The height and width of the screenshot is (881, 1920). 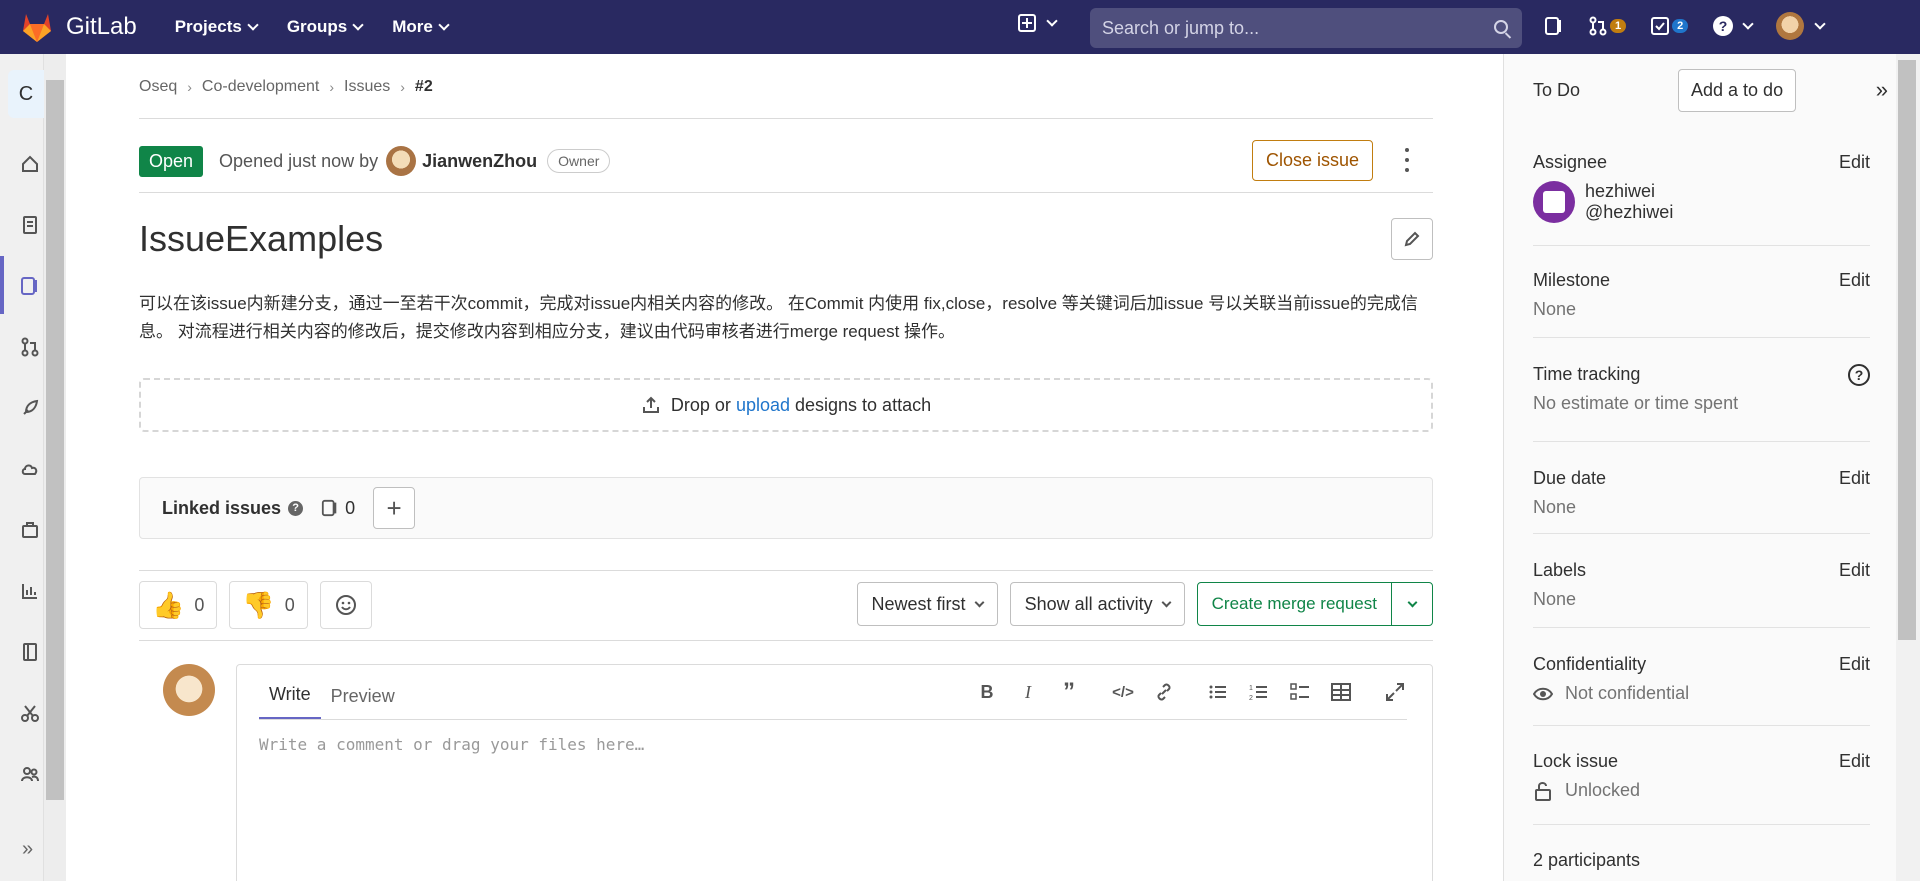 I want to click on repository-icon, so click(x=30, y=225).